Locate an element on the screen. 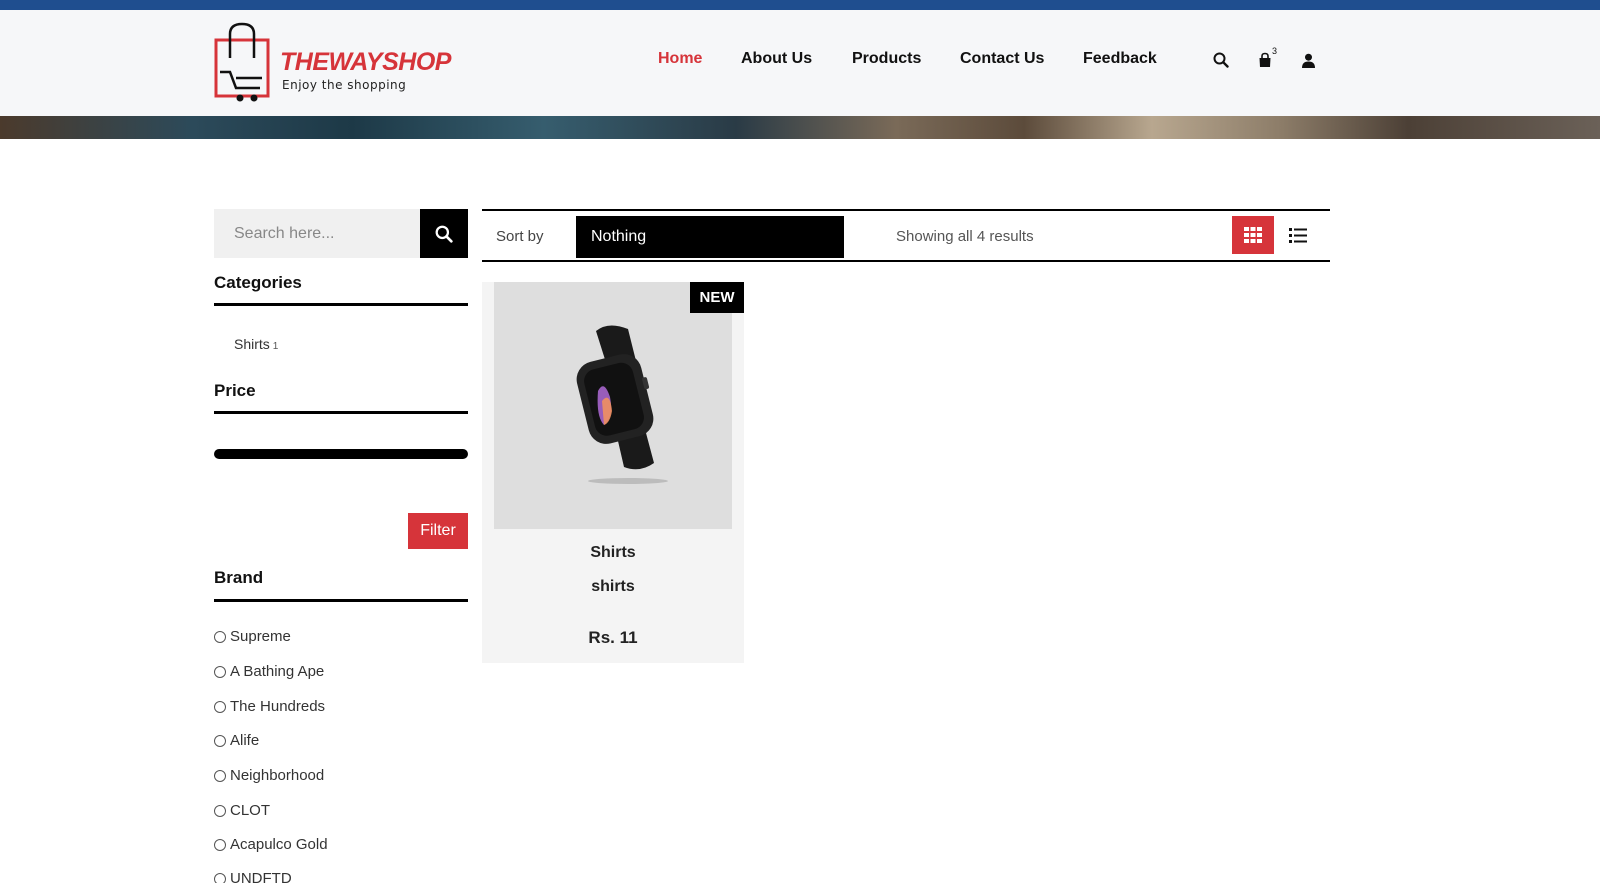  brand-option-undftd: UNDFTD is located at coordinates (253, 876).